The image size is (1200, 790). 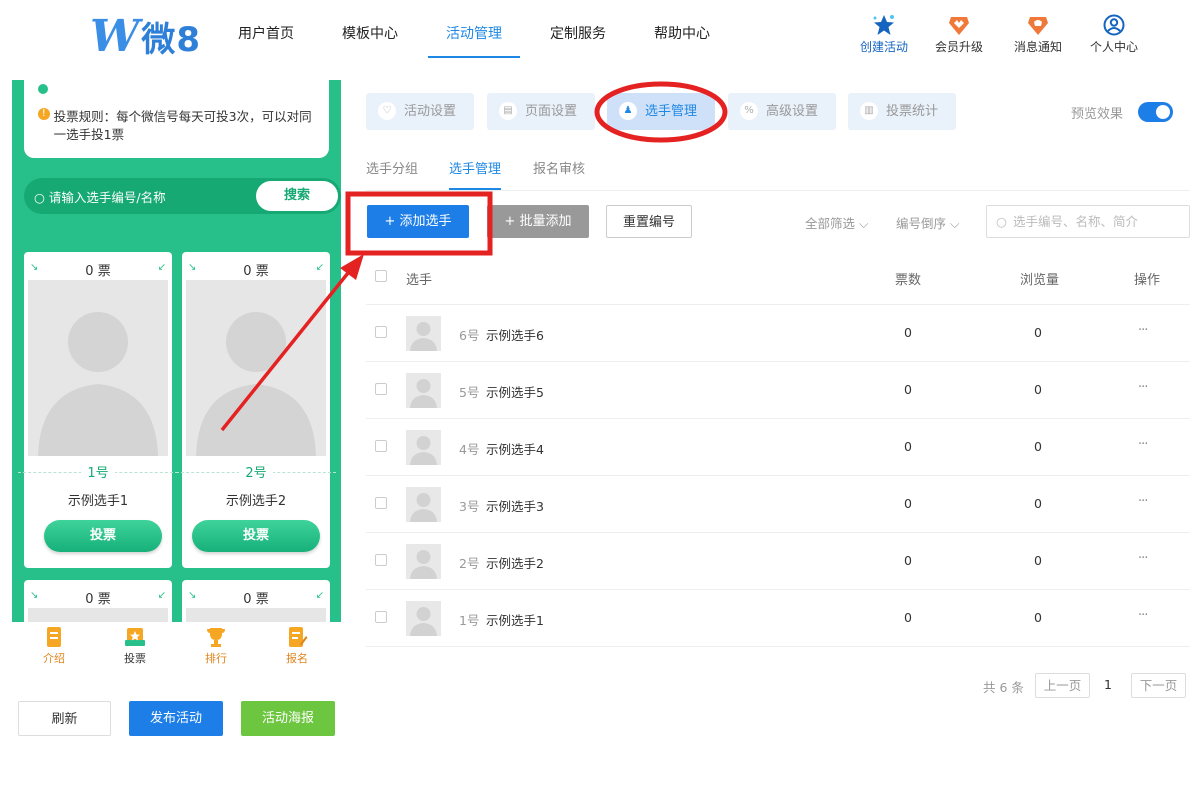 I want to click on annotation-rectangle, so click(x=419, y=223).